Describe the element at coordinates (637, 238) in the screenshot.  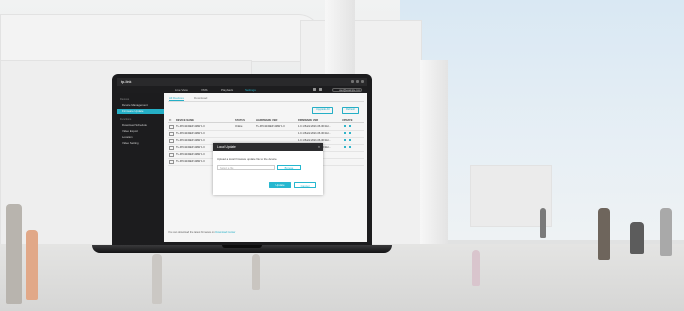
I see `stroller` at that location.